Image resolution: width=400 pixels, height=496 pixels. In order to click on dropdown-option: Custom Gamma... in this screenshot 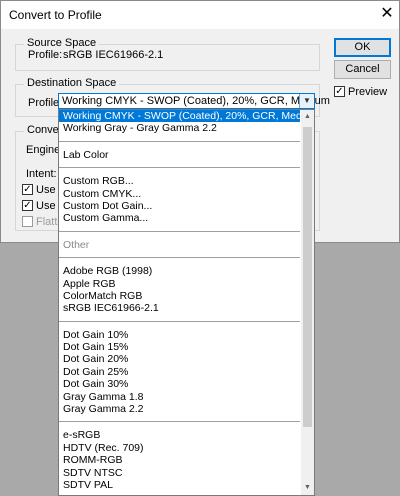, I will do `click(179, 218)`.